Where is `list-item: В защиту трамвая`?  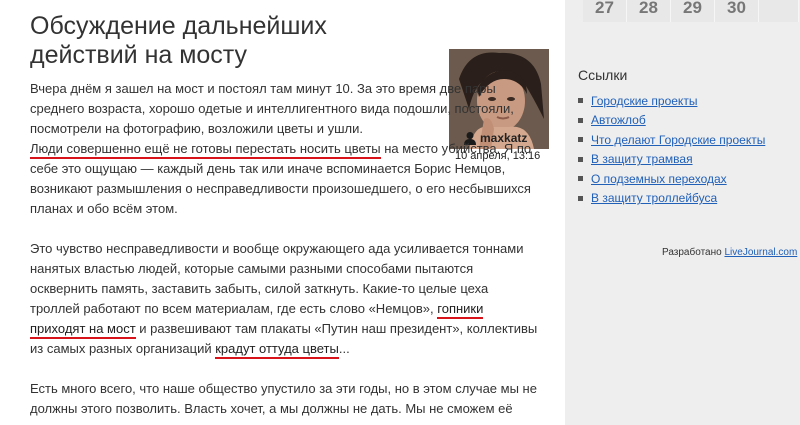 list-item: В защиту трамвая is located at coordinates (671, 160).